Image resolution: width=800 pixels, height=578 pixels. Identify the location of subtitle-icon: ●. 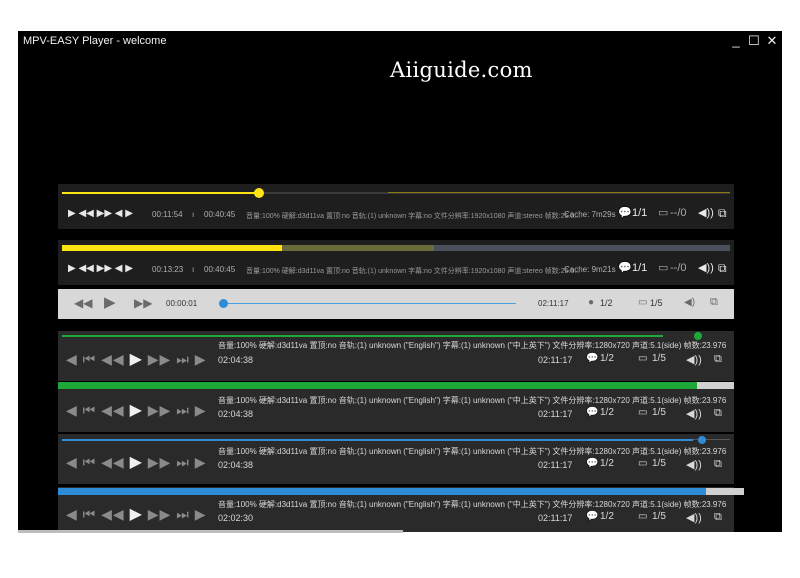
(591, 303).